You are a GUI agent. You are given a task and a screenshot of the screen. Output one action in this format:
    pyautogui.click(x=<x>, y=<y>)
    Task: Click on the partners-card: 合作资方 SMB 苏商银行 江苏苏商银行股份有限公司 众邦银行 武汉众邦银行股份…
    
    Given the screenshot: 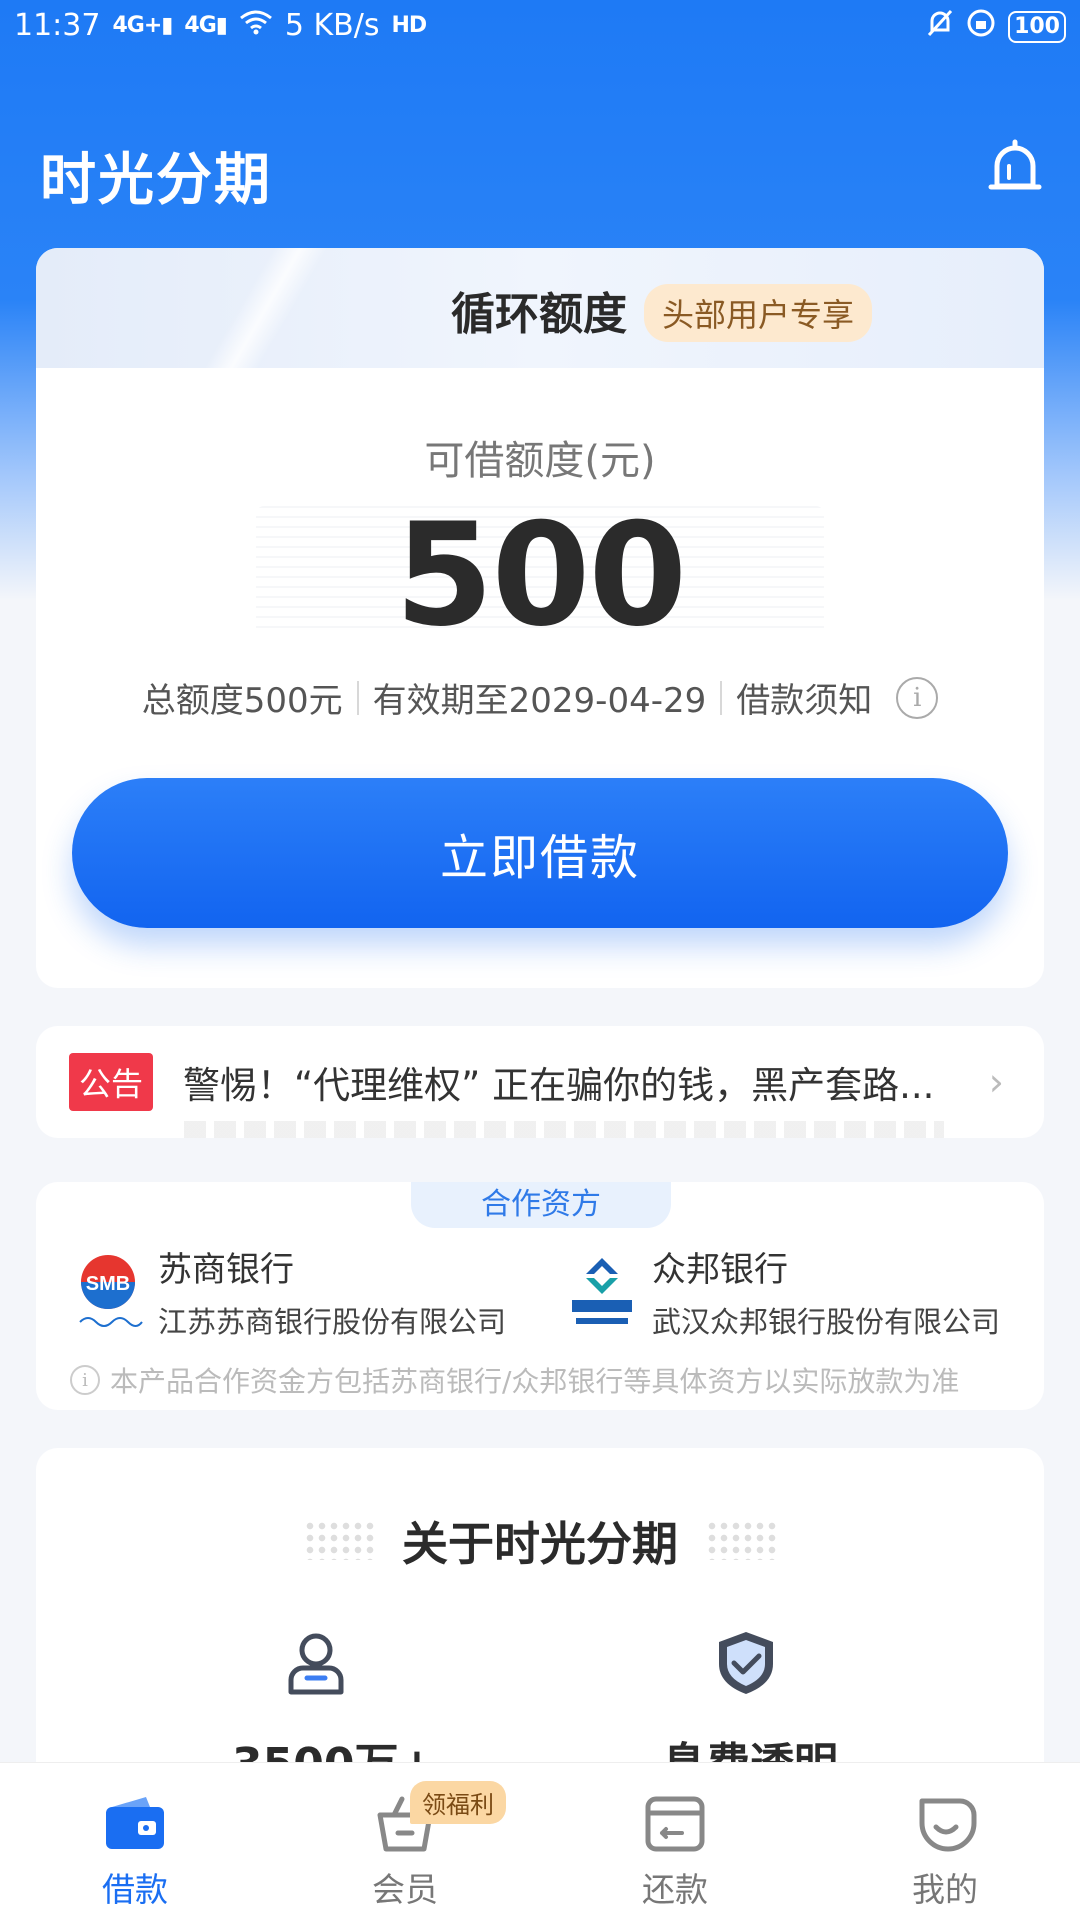 What is the action you would take?
    pyautogui.click(x=540, y=1296)
    